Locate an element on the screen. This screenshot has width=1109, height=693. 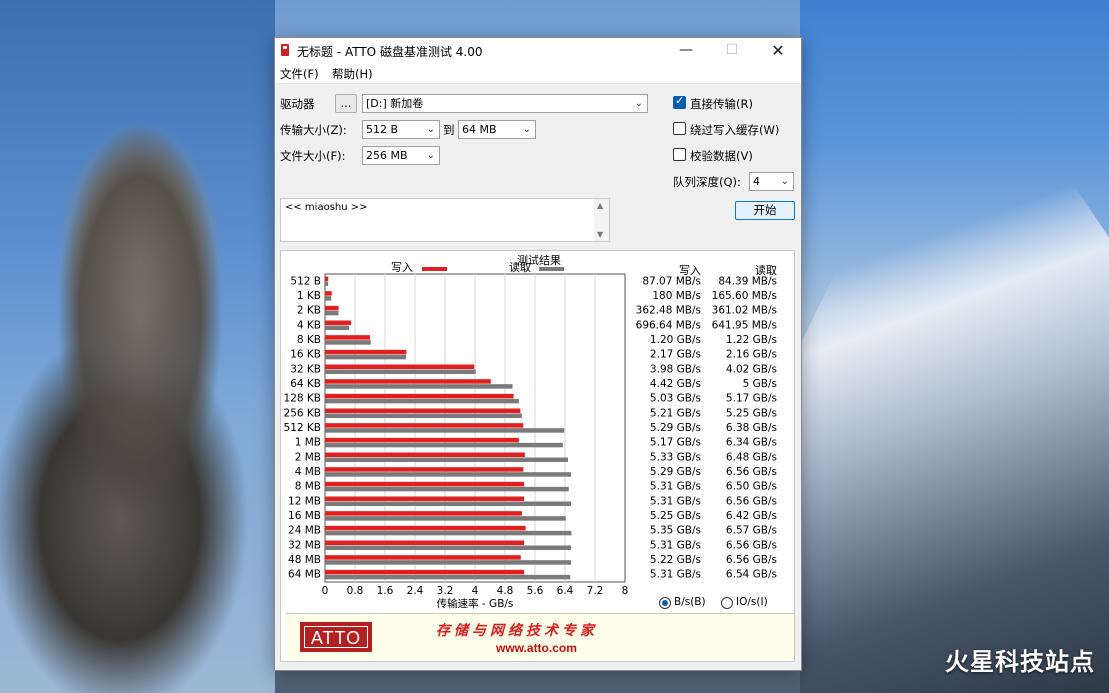
read-value: 84.39 MB/s is located at coordinates (747, 281).